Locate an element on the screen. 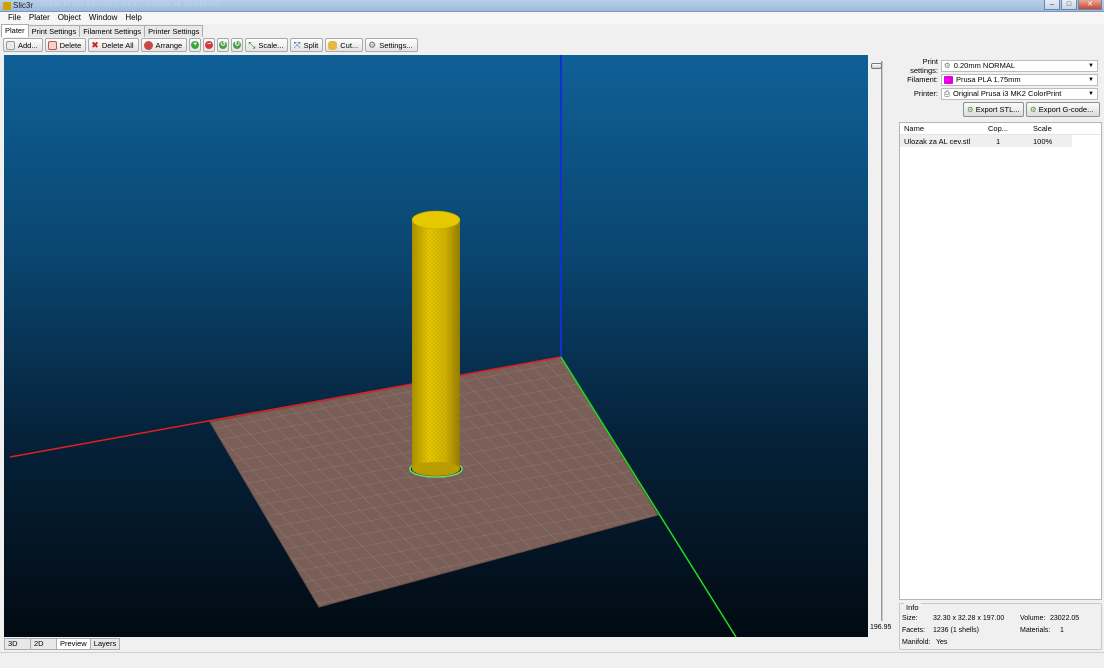  rotate-left-icon: ↺ is located at coordinates (223, 45).